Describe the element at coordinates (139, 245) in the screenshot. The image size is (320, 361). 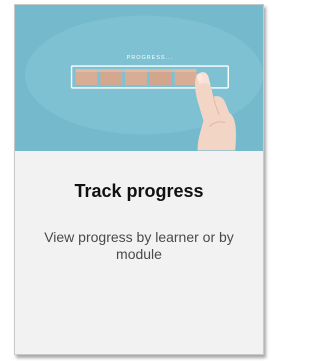
I see `card-description: View progress by learner or by module` at that location.